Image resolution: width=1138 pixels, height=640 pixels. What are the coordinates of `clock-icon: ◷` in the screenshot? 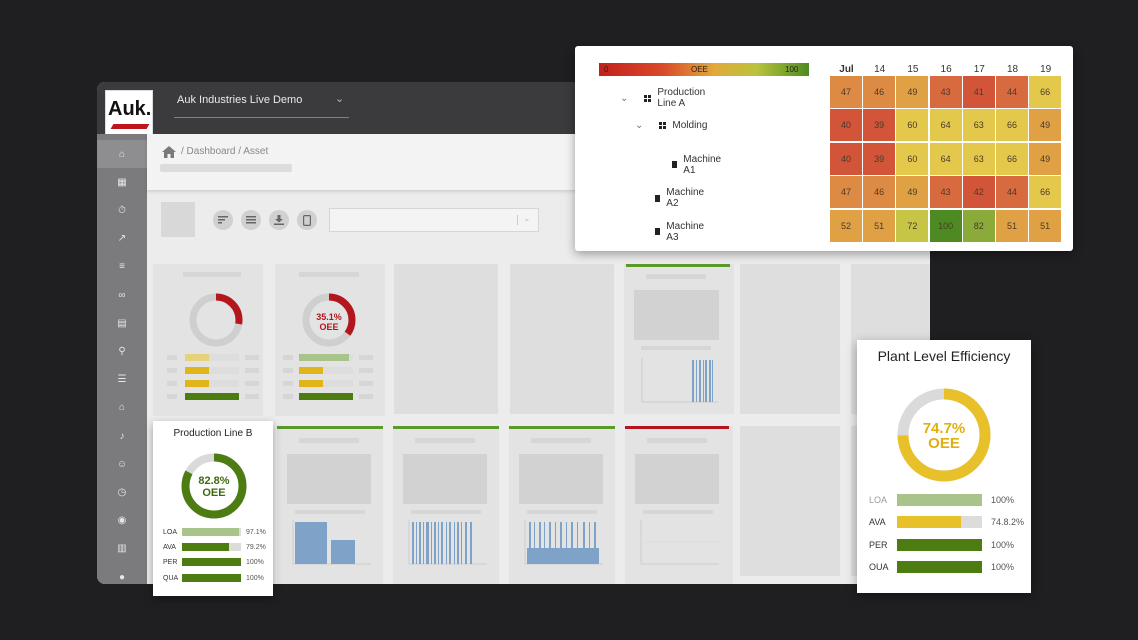 It's located at (122, 492).